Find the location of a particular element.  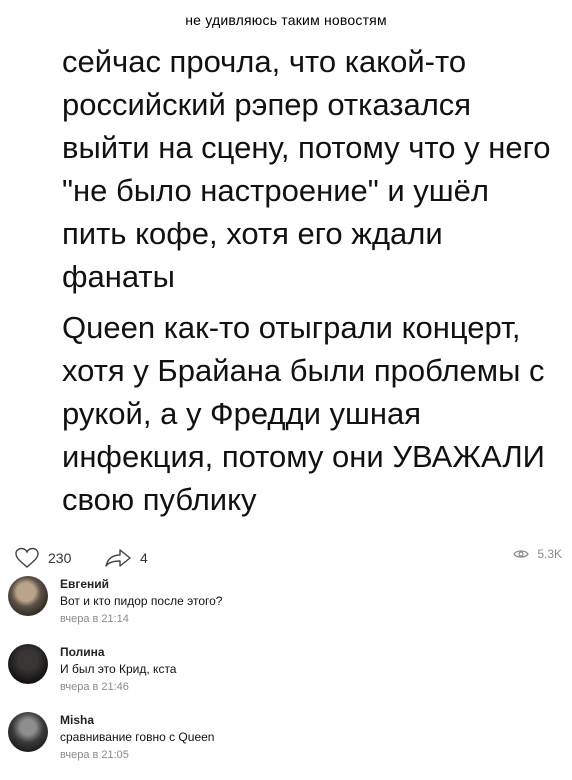

views-count: 5.3K is located at coordinates (549, 554).